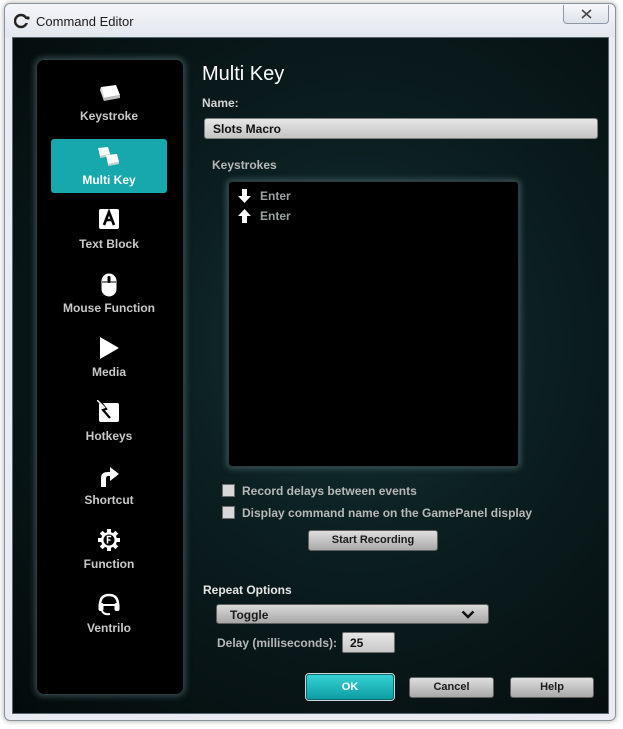 This screenshot has height=729, width=623. Describe the element at coordinates (109, 218) in the screenshot. I see `text-block-icon` at that location.